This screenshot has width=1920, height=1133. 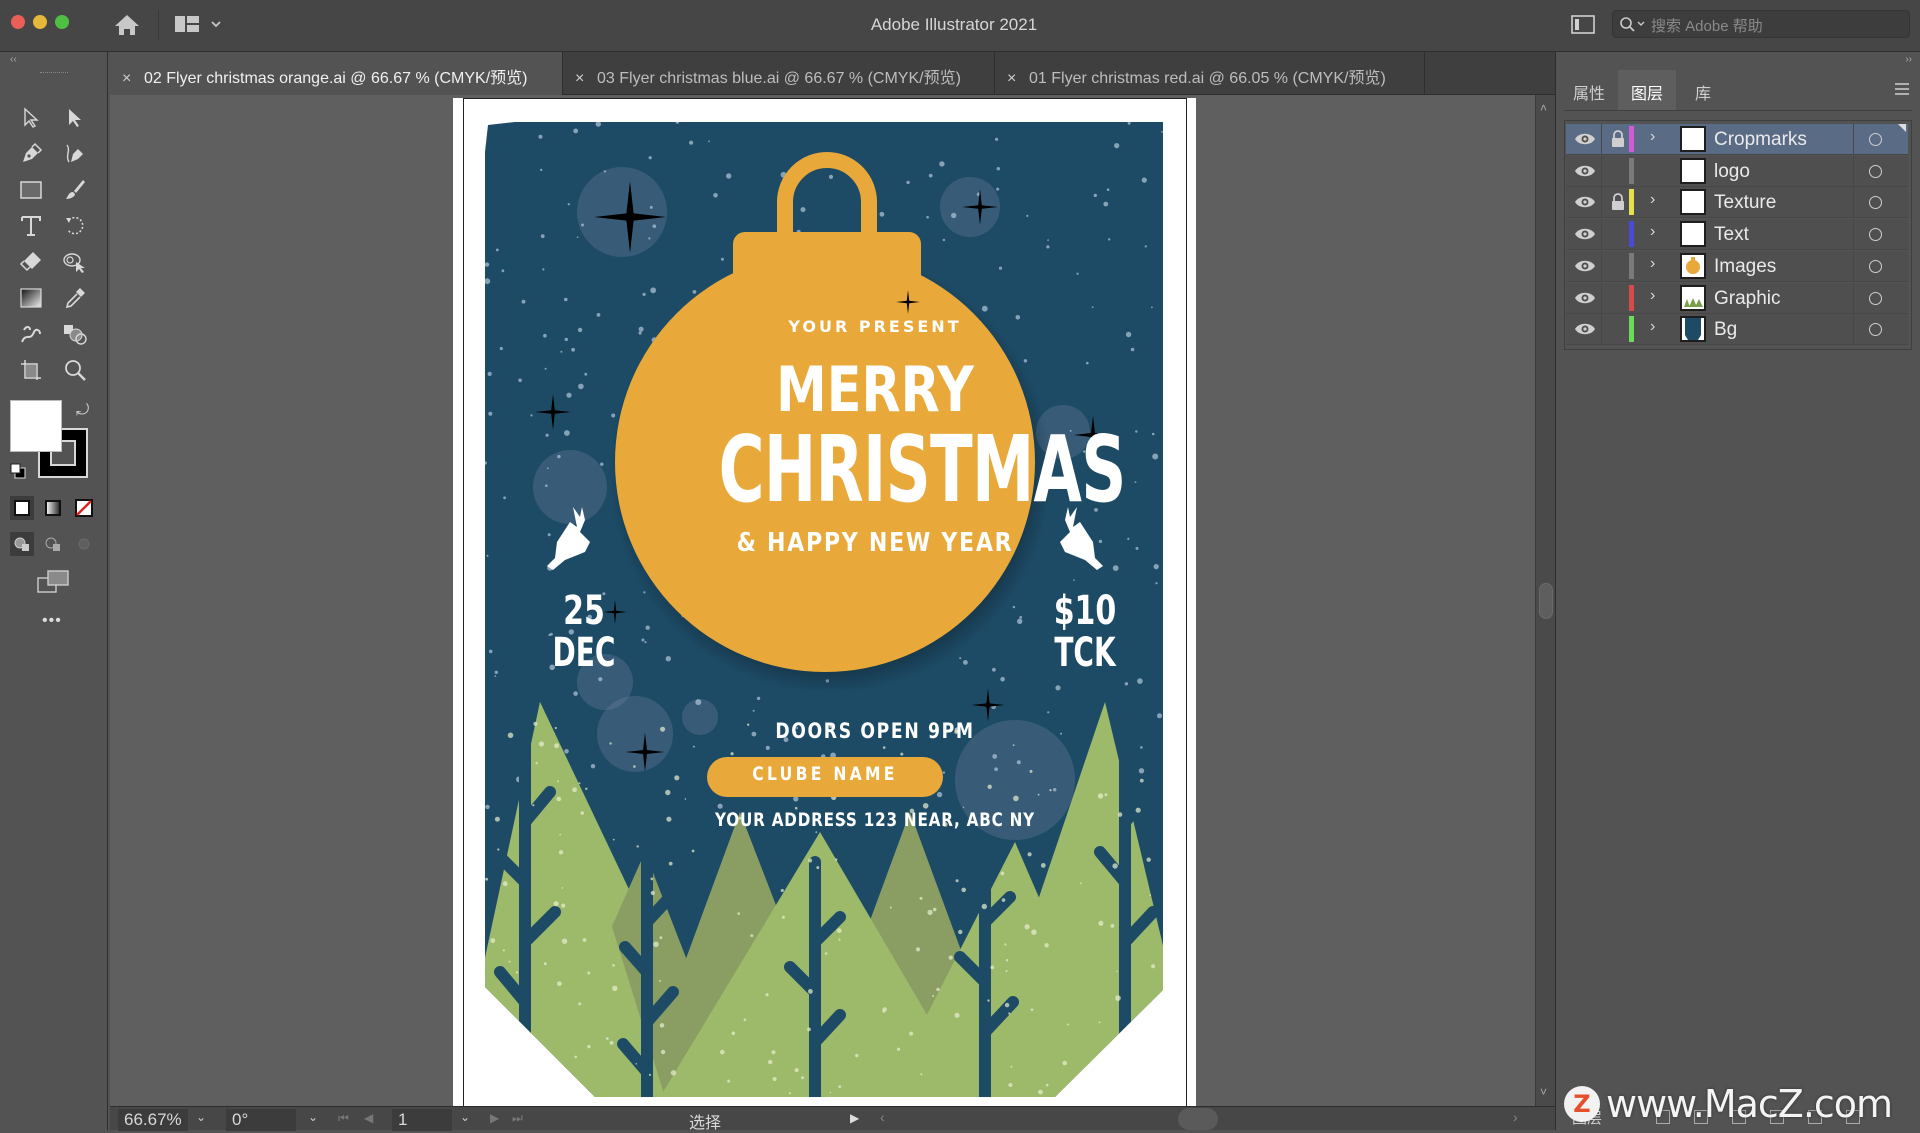 I want to click on artboard-tool, so click(x=31, y=370).